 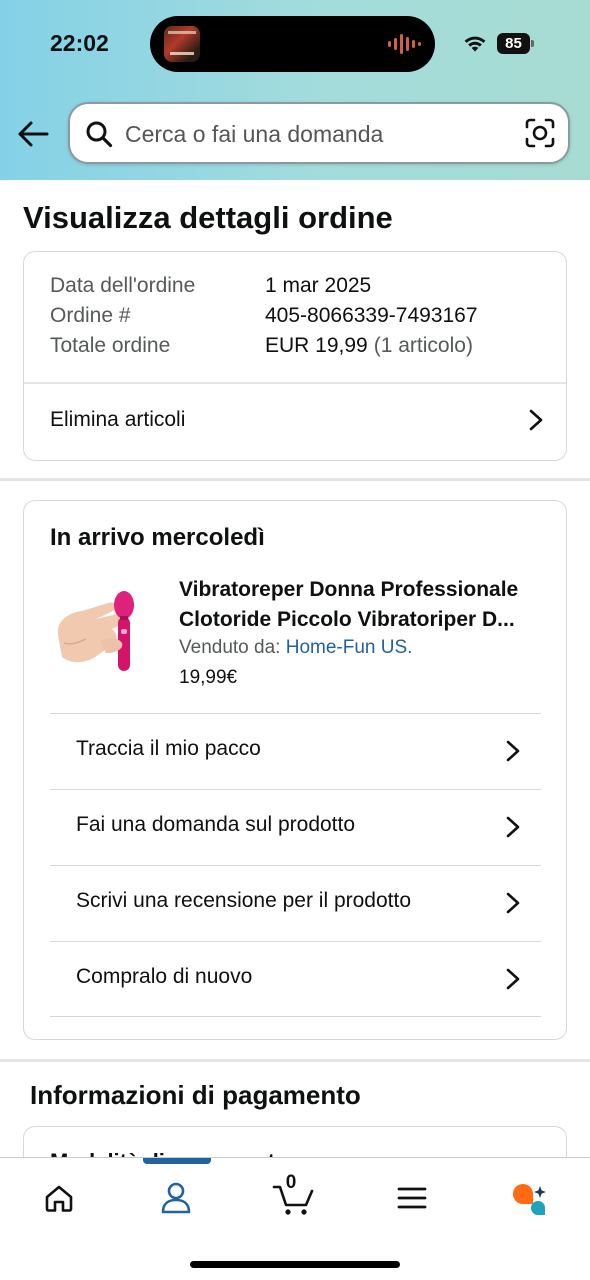 I want to click on sold-by: Venduto da: Home-Fun US., so click(x=295, y=648).